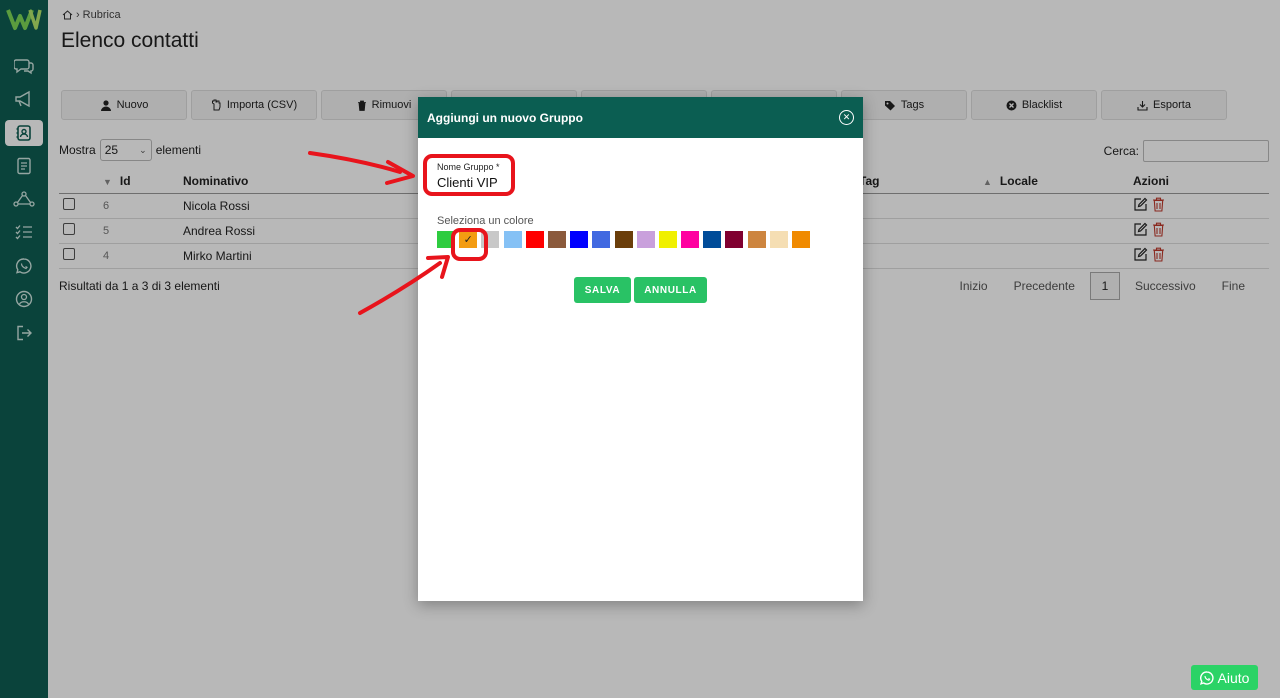  What do you see at coordinates (1206, 677) in the screenshot?
I see `whatsapp-icon` at bounding box center [1206, 677].